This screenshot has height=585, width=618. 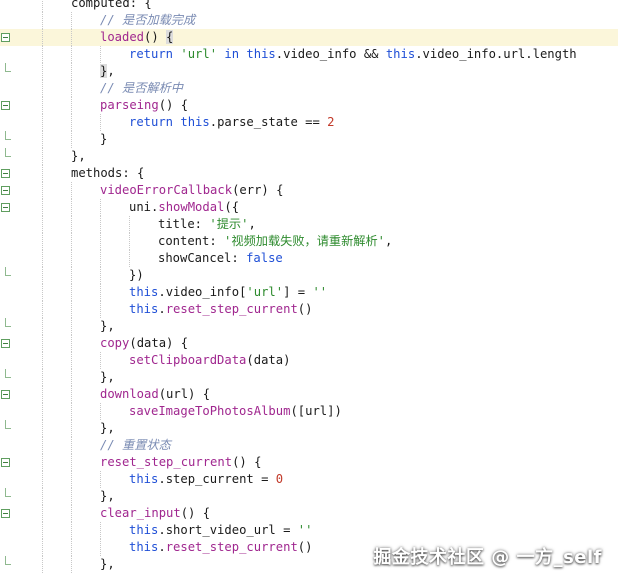 What do you see at coordinates (309, 190) in the screenshot?
I see `code-line: videoErrorCallback(err) {` at bounding box center [309, 190].